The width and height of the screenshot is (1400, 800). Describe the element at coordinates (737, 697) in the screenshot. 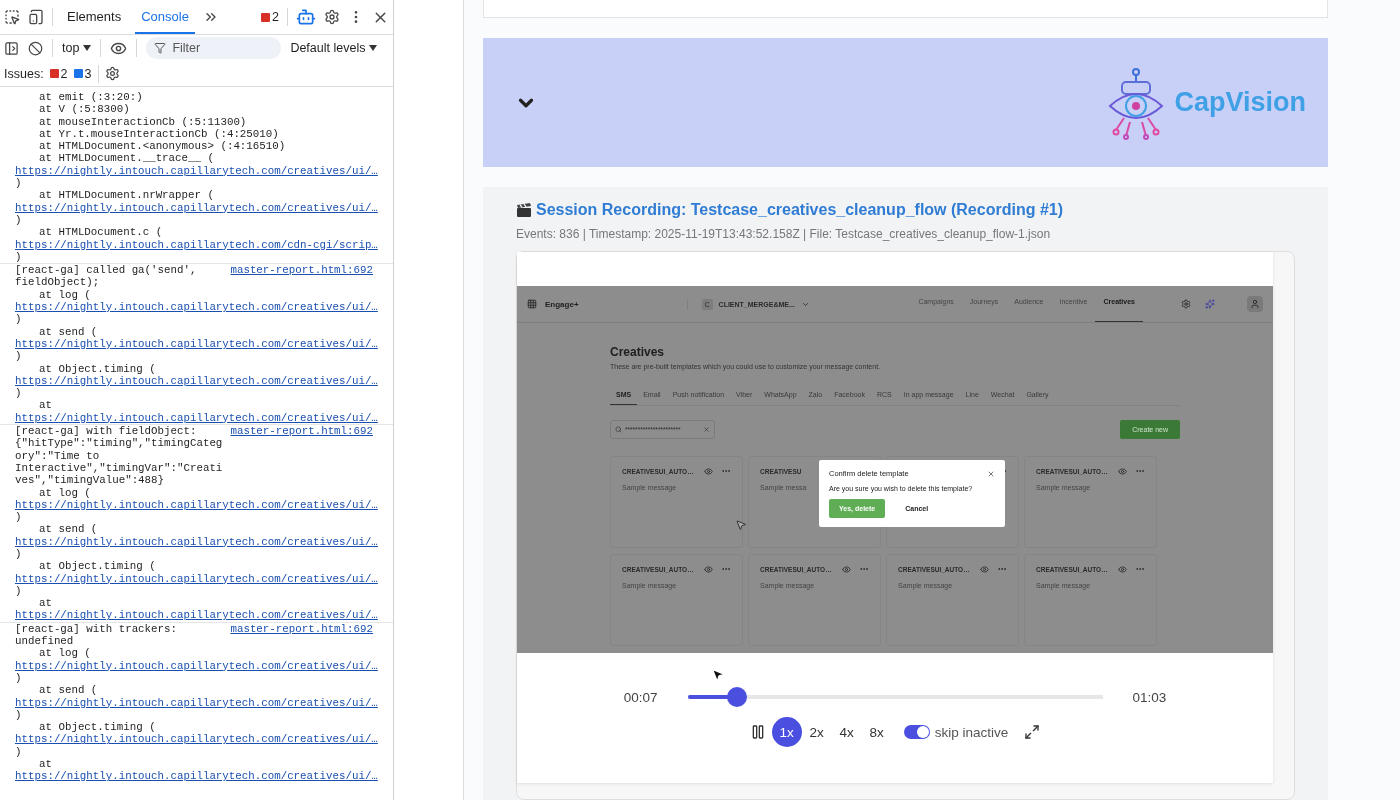

I see `slider-thumb` at that location.